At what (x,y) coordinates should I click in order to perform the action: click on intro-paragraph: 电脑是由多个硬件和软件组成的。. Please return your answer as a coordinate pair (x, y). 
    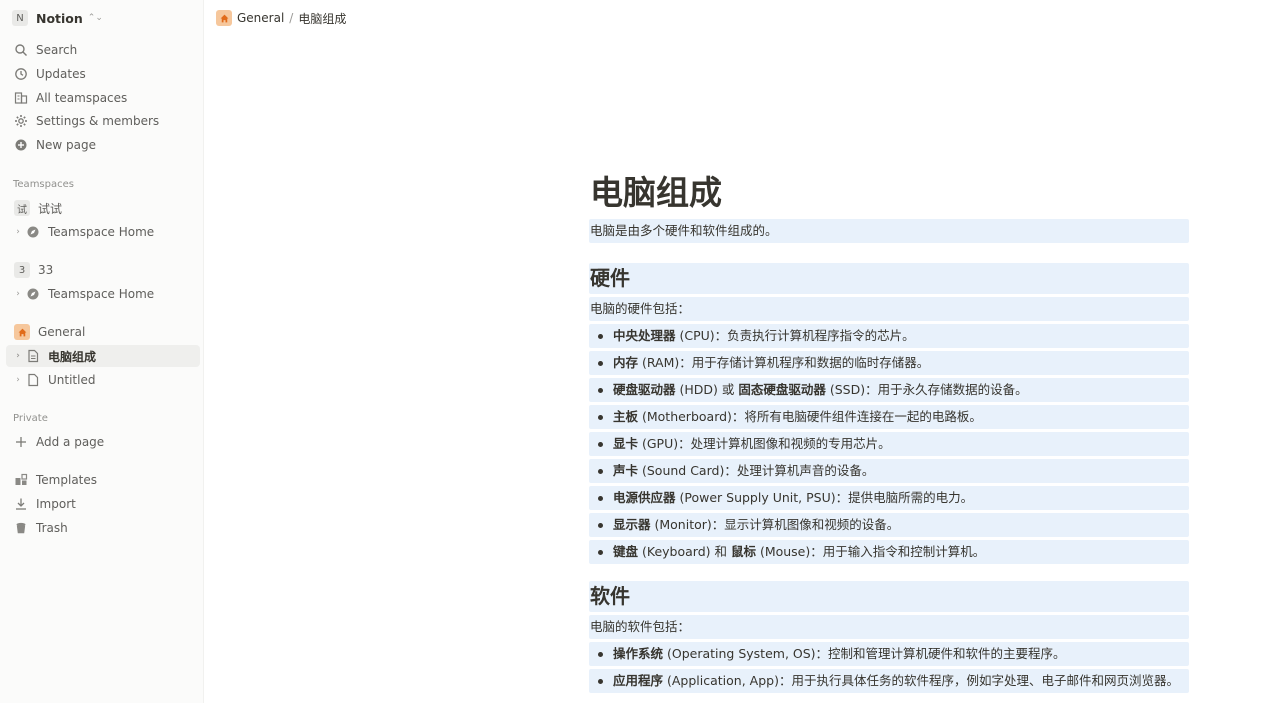
    Looking at the image, I should click on (889, 231).